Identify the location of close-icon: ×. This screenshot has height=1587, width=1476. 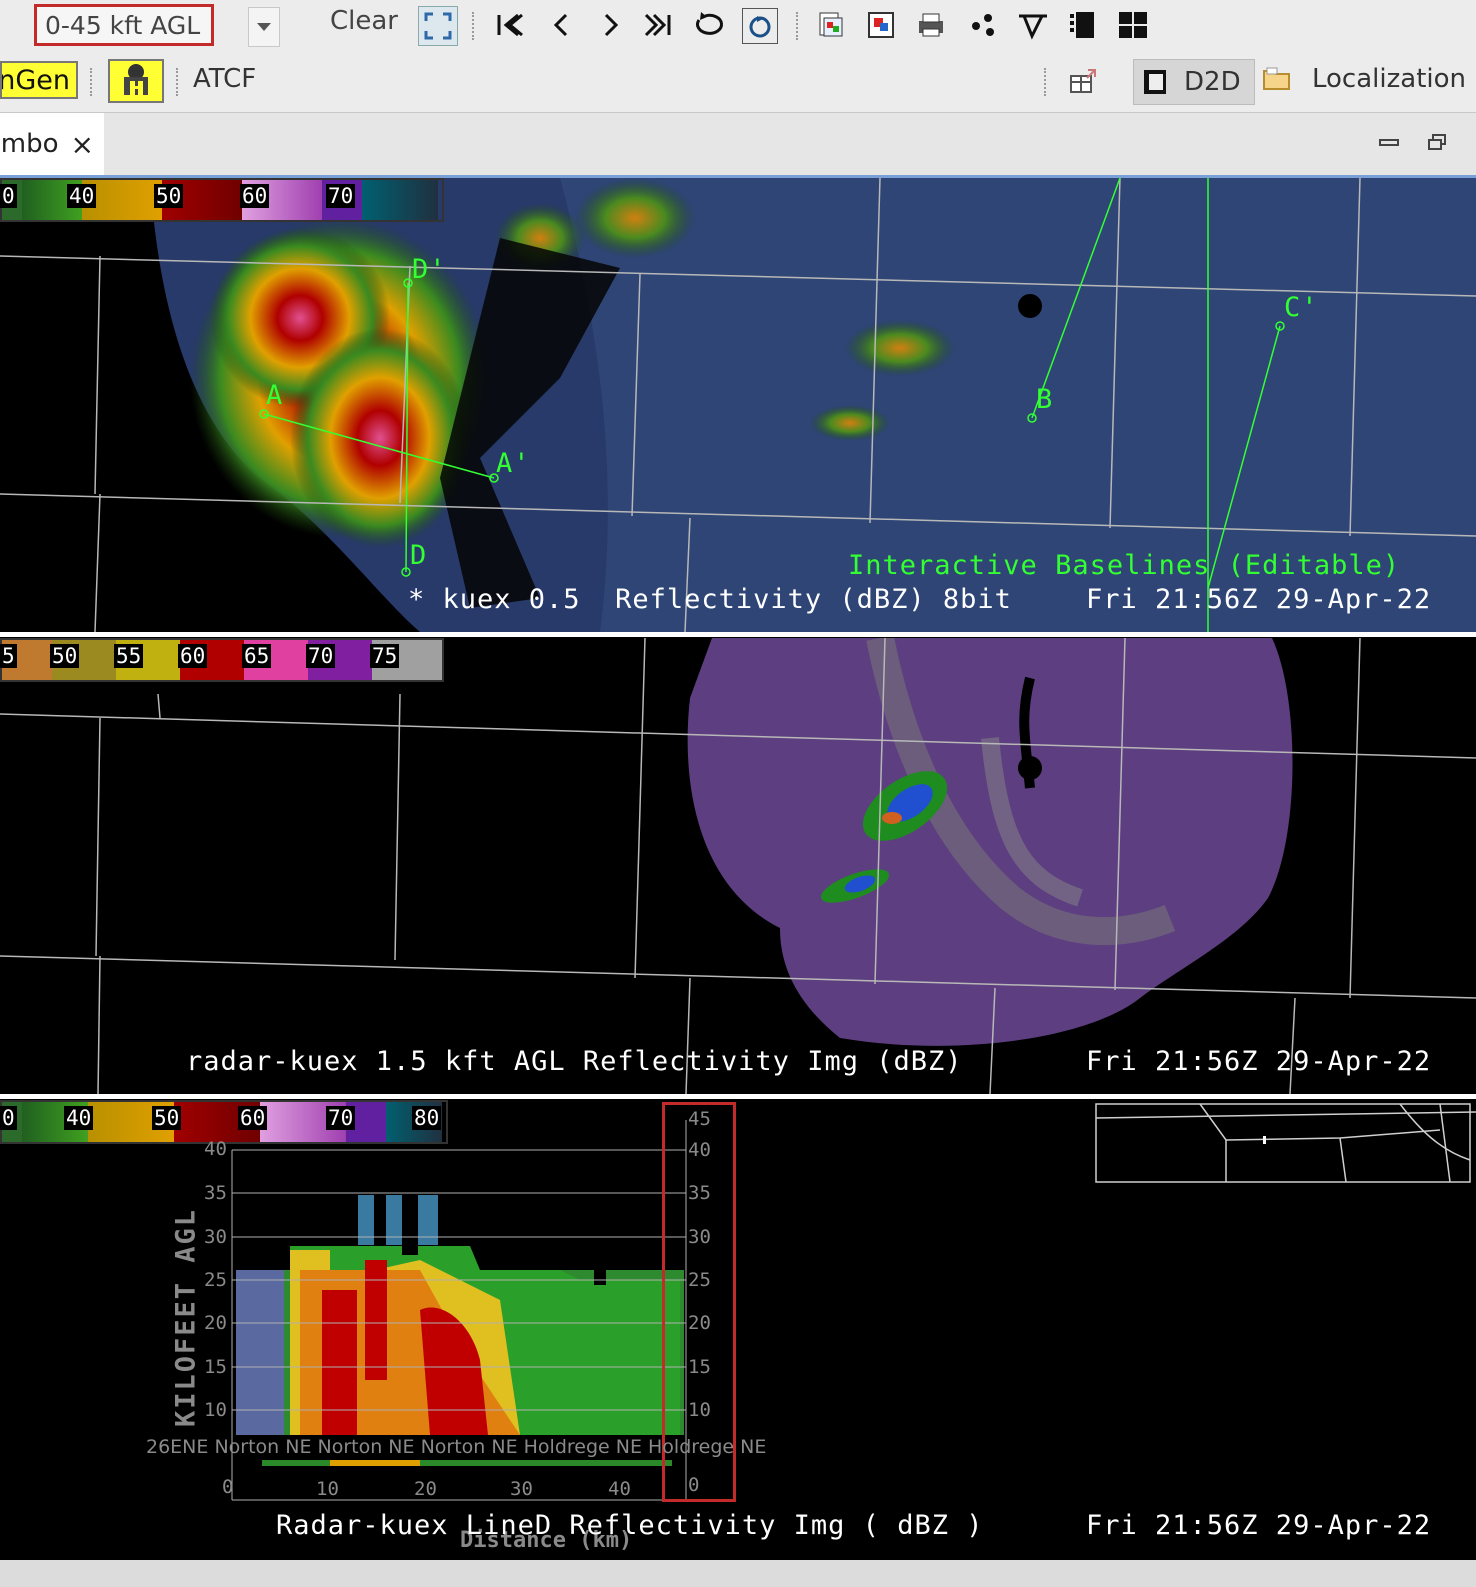
(82, 144).